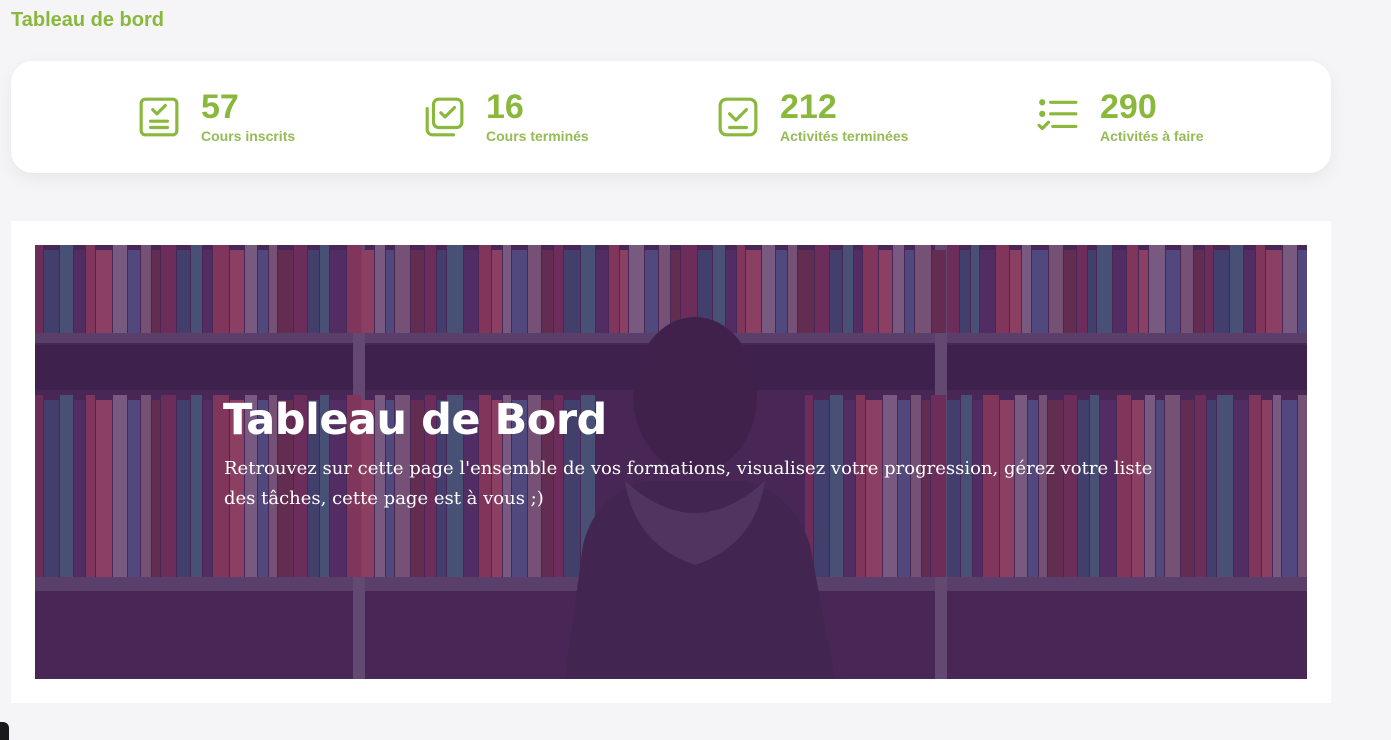  What do you see at coordinates (808, 107) in the screenshot?
I see `stat-value: 212` at bounding box center [808, 107].